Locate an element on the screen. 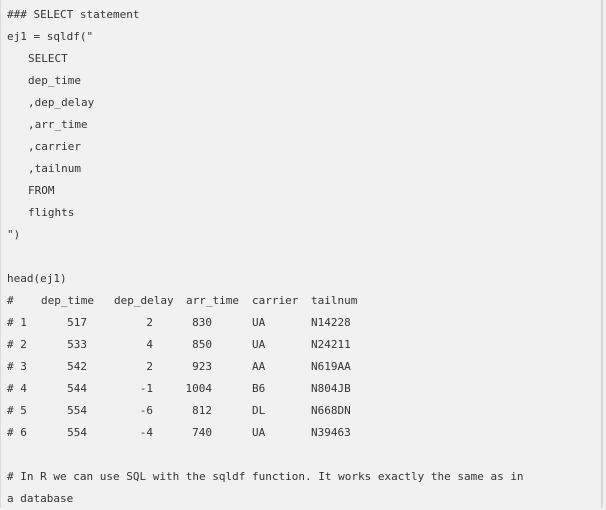 This screenshot has width=606, height=510. header-carrier: carrier is located at coordinates (275, 300).